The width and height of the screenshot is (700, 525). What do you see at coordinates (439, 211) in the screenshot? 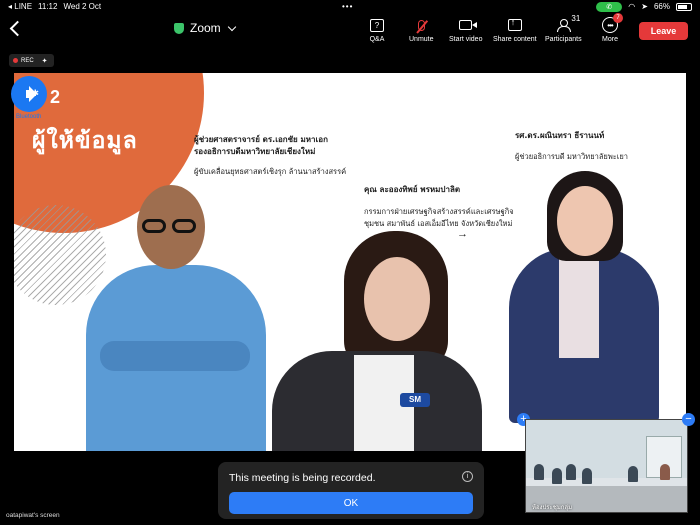
I see `person2-desc-line1: กรรมการฝ่ายเศรษฐกิจสร้างสรรค์และเศรษฐกิจ` at bounding box center [439, 211].